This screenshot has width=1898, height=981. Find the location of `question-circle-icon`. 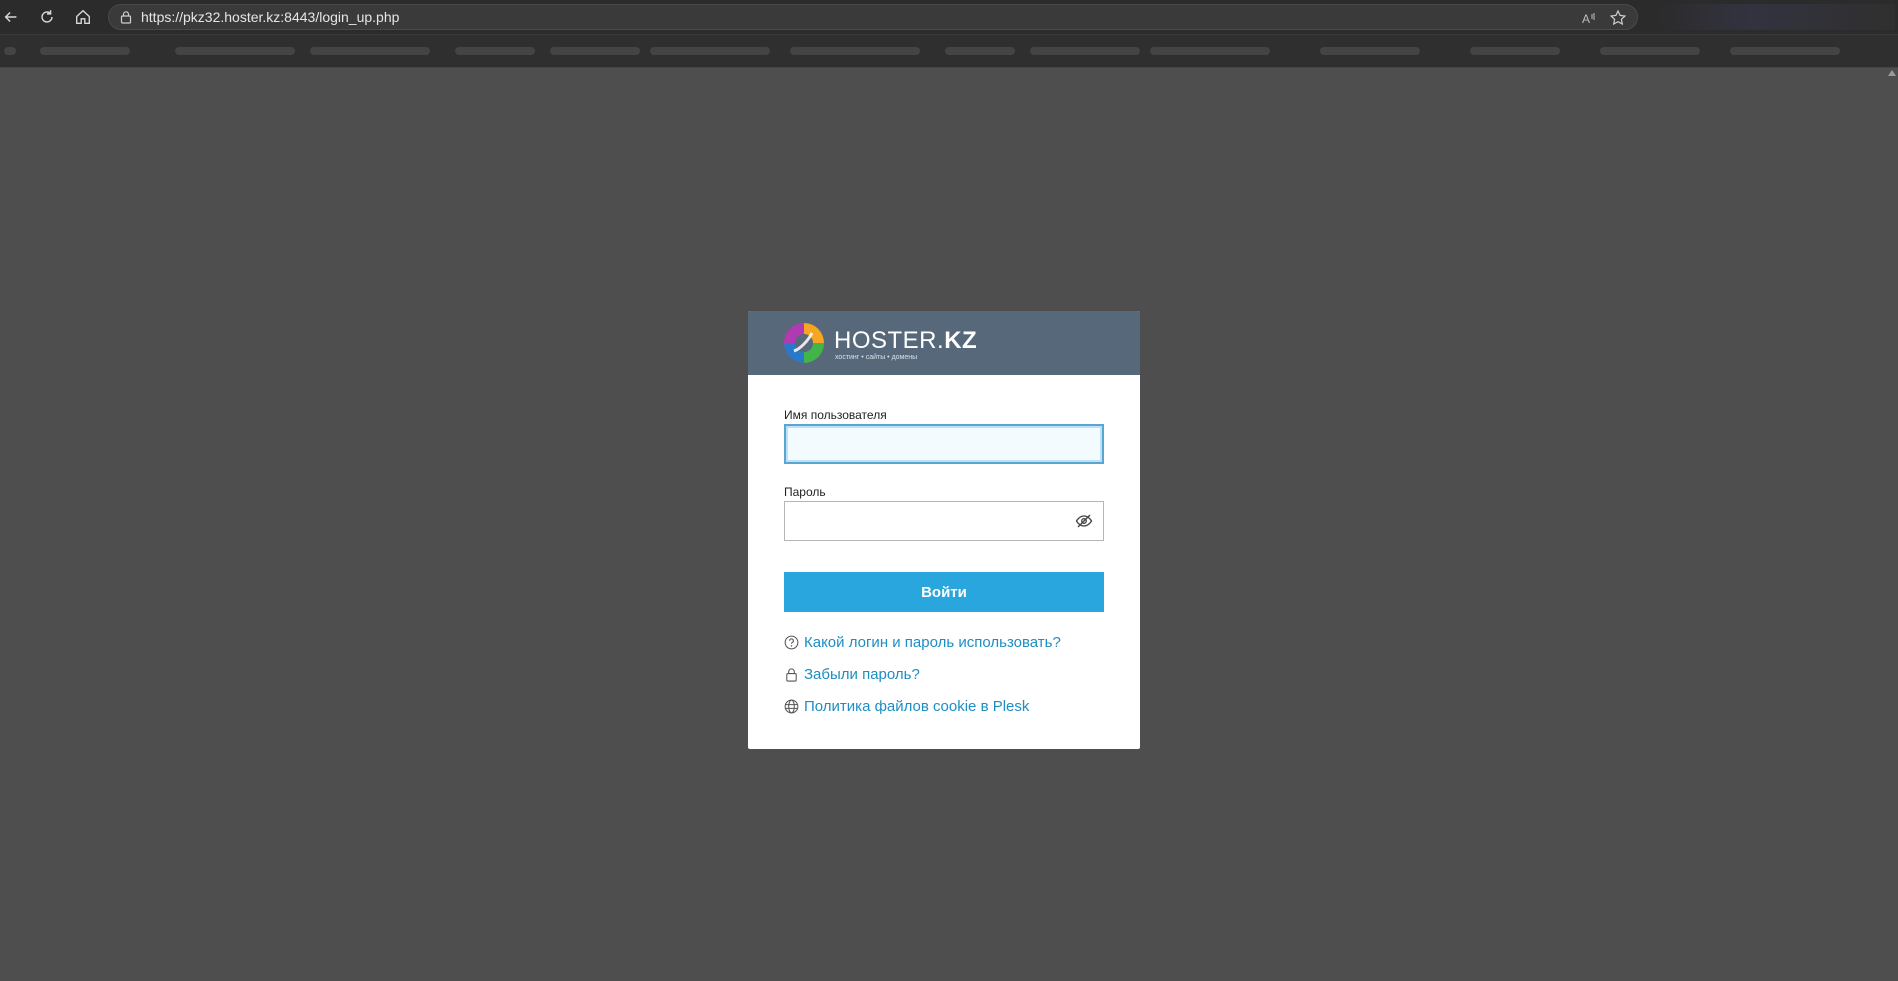

question-circle-icon is located at coordinates (791, 642).